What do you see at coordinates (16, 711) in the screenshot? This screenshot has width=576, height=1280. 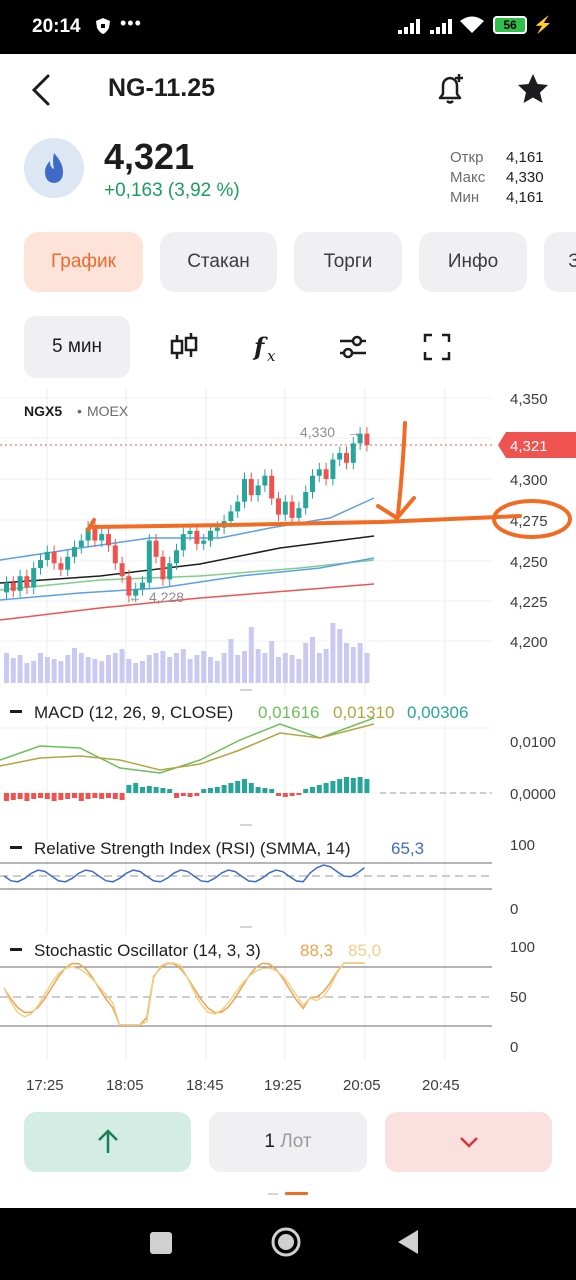 I see `macd-collapse-icon` at bounding box center [16, 711].